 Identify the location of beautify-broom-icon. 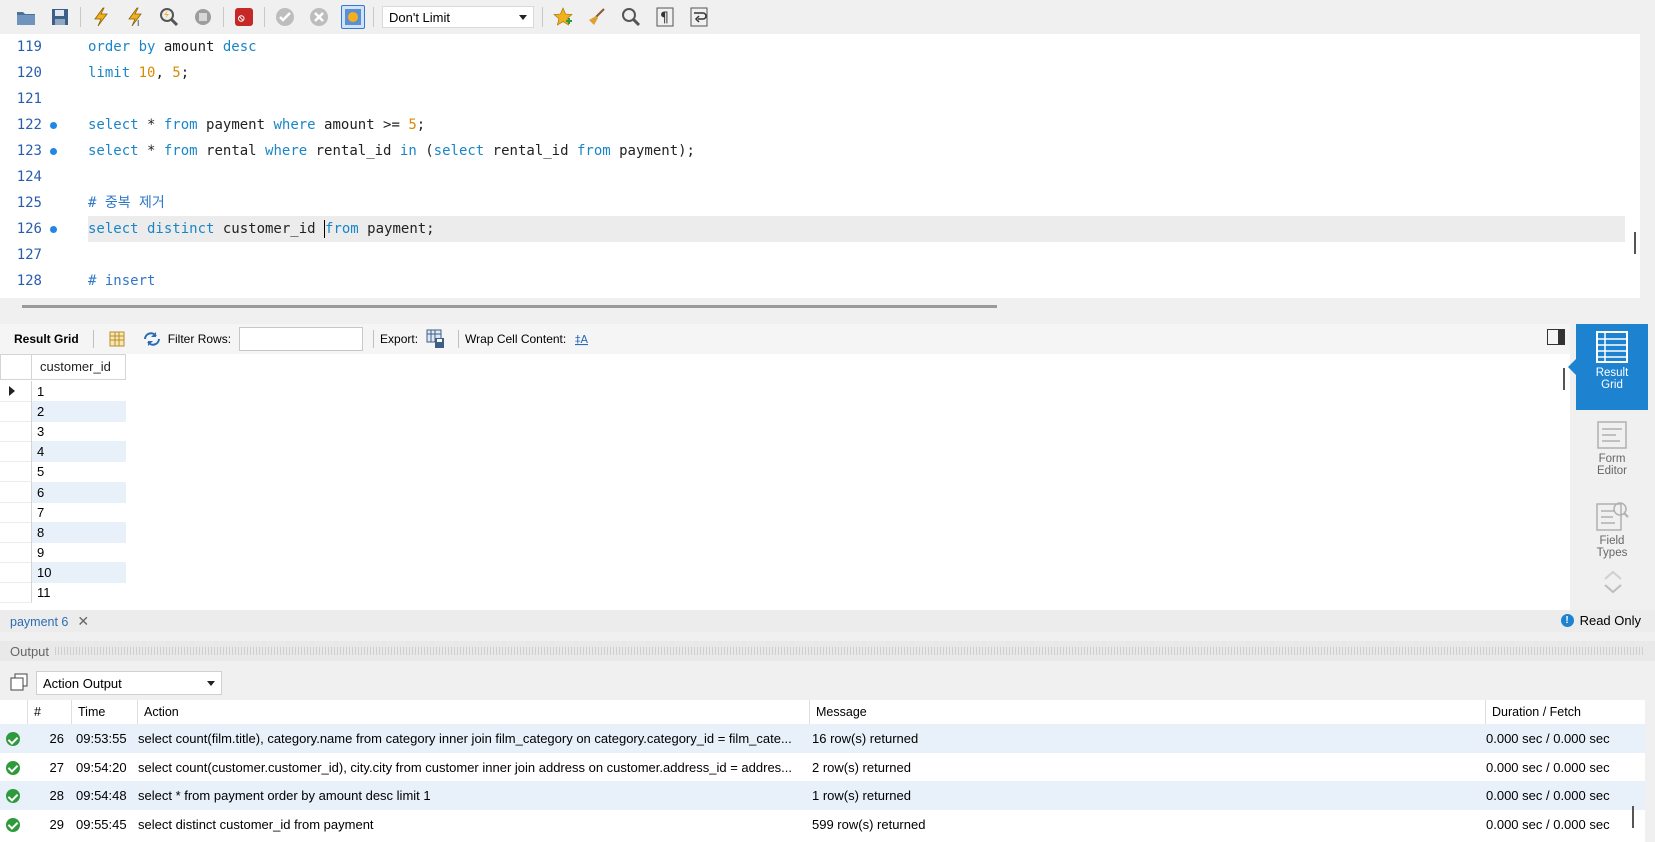
(597, 17).